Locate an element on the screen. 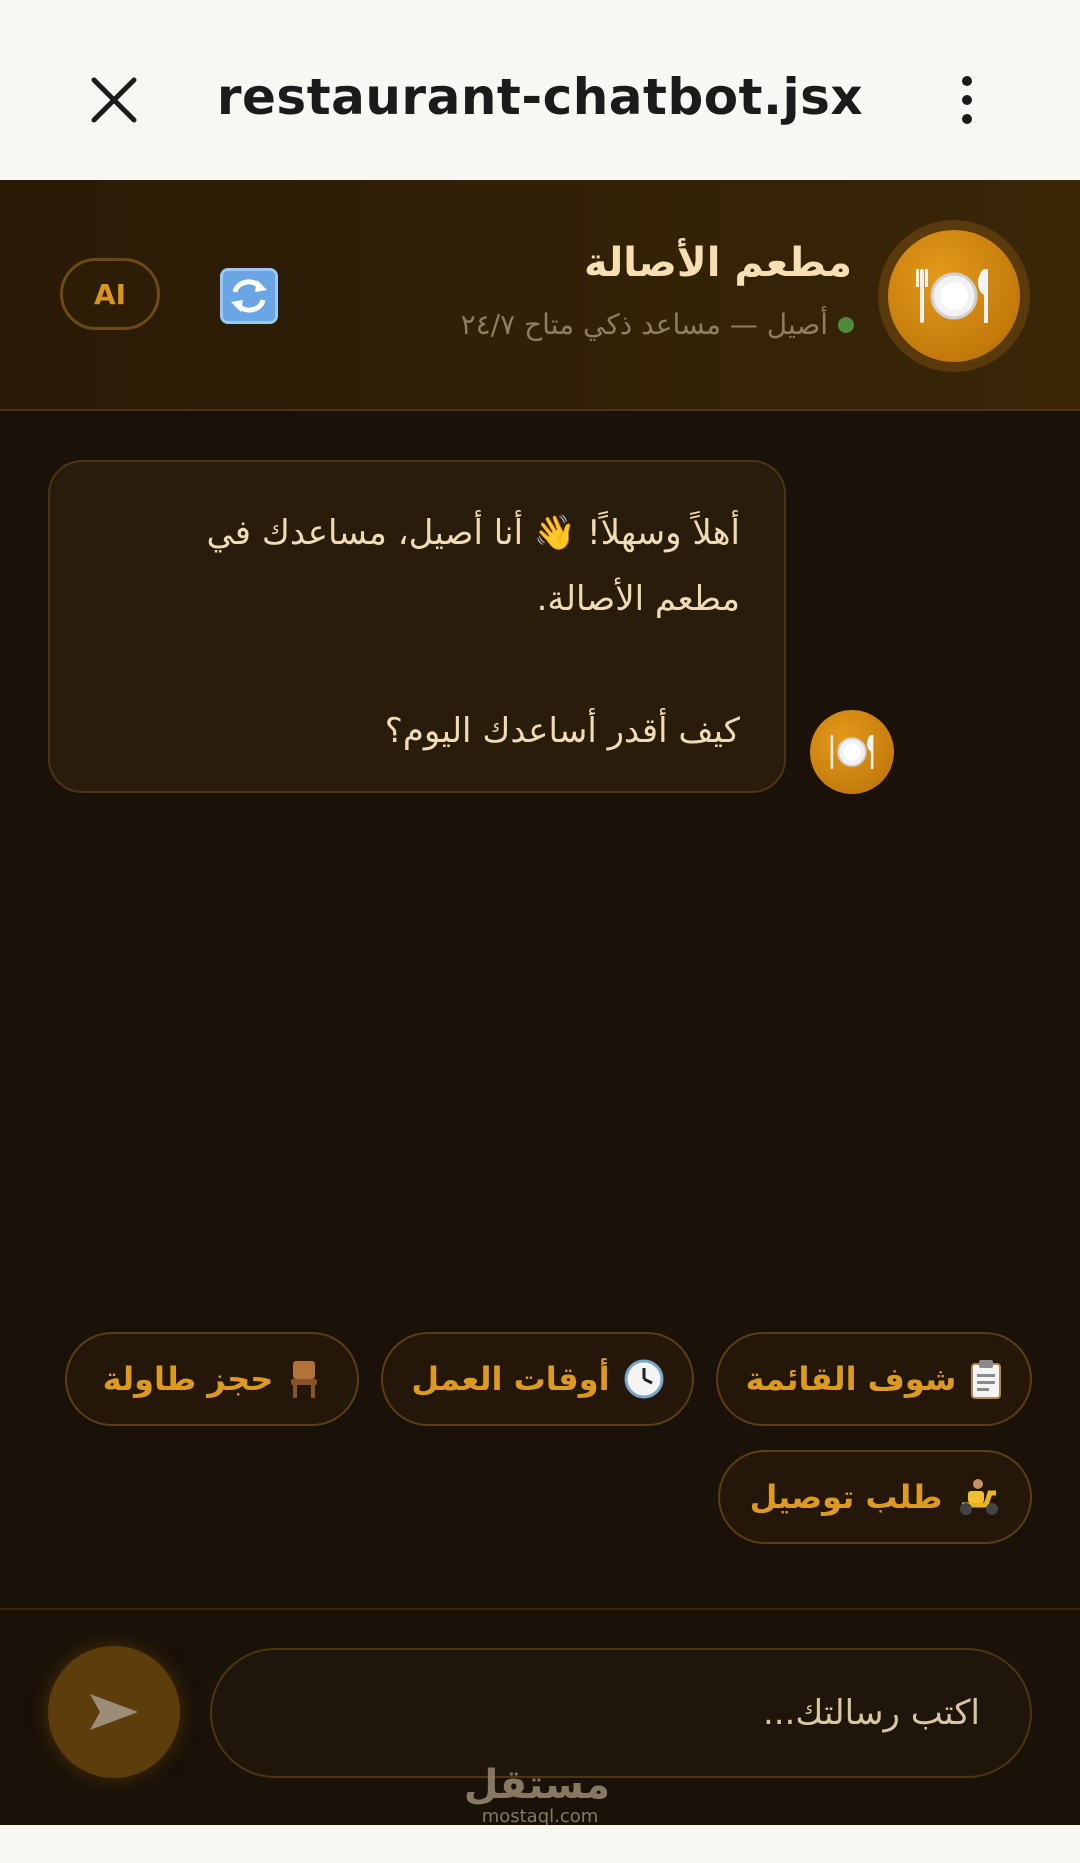 This screenshot has height=1863, width=1080. quick-reply-menu: شوف القائمة is located at coordinates (874, 1379).